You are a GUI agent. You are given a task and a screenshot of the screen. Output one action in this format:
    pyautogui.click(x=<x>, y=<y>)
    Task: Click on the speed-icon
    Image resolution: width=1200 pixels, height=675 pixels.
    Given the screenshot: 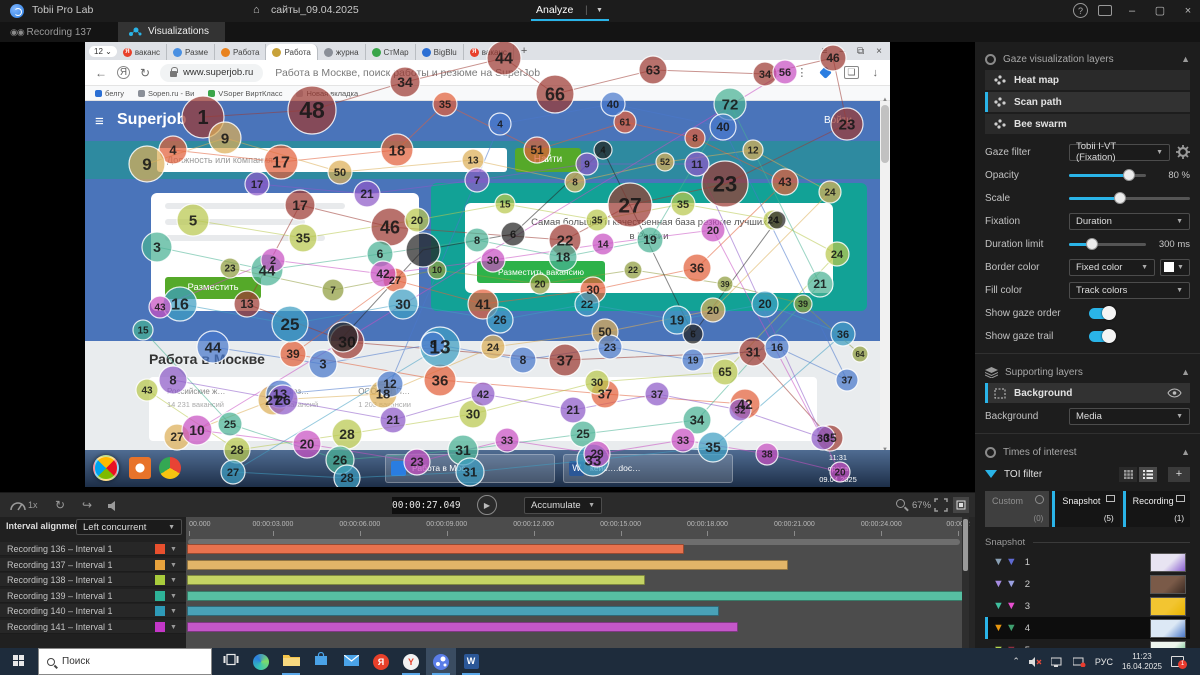 What is the action you would take?
    pyautogui.click(x=18, y=505)
    